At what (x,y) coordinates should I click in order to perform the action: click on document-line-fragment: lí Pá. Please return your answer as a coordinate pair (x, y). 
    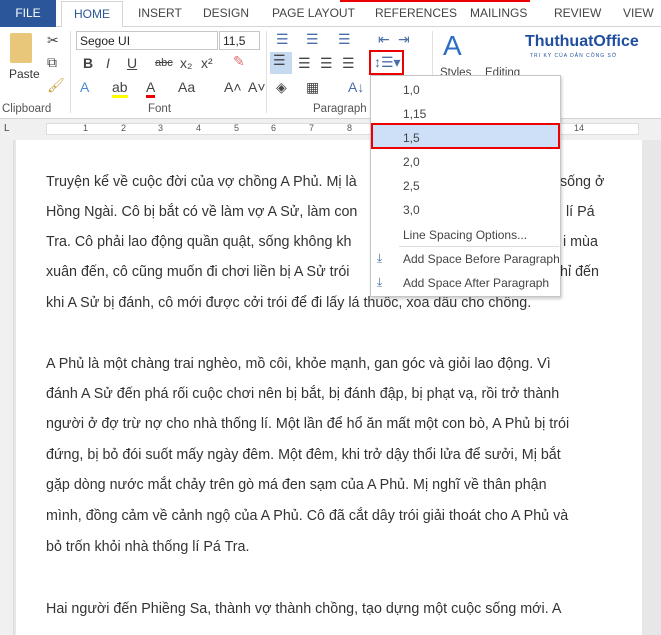
    Looking at the image, I should click on (580, 212).